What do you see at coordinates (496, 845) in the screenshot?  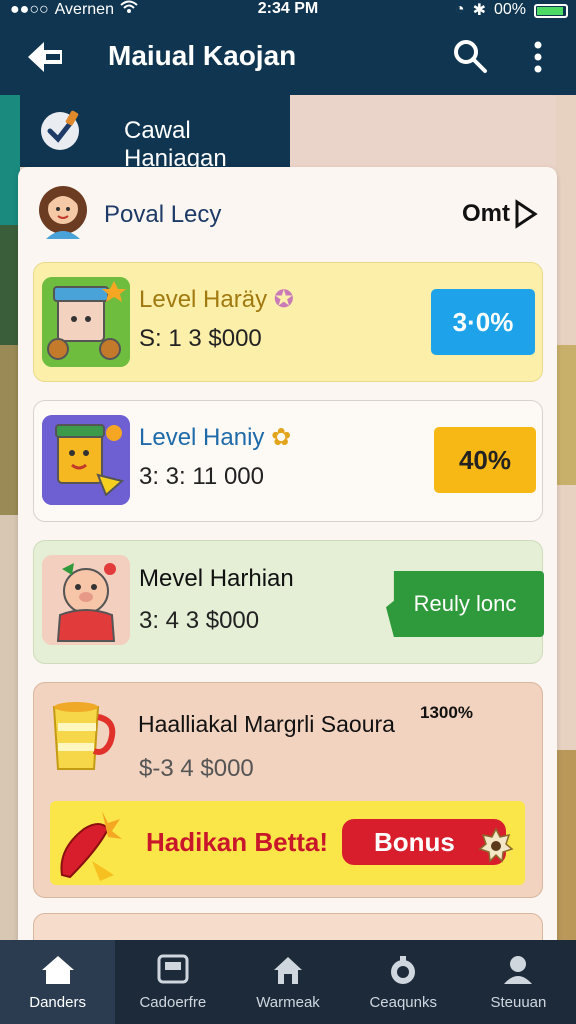 I see `gear-badge-icon` at bounding box center [496, 845].